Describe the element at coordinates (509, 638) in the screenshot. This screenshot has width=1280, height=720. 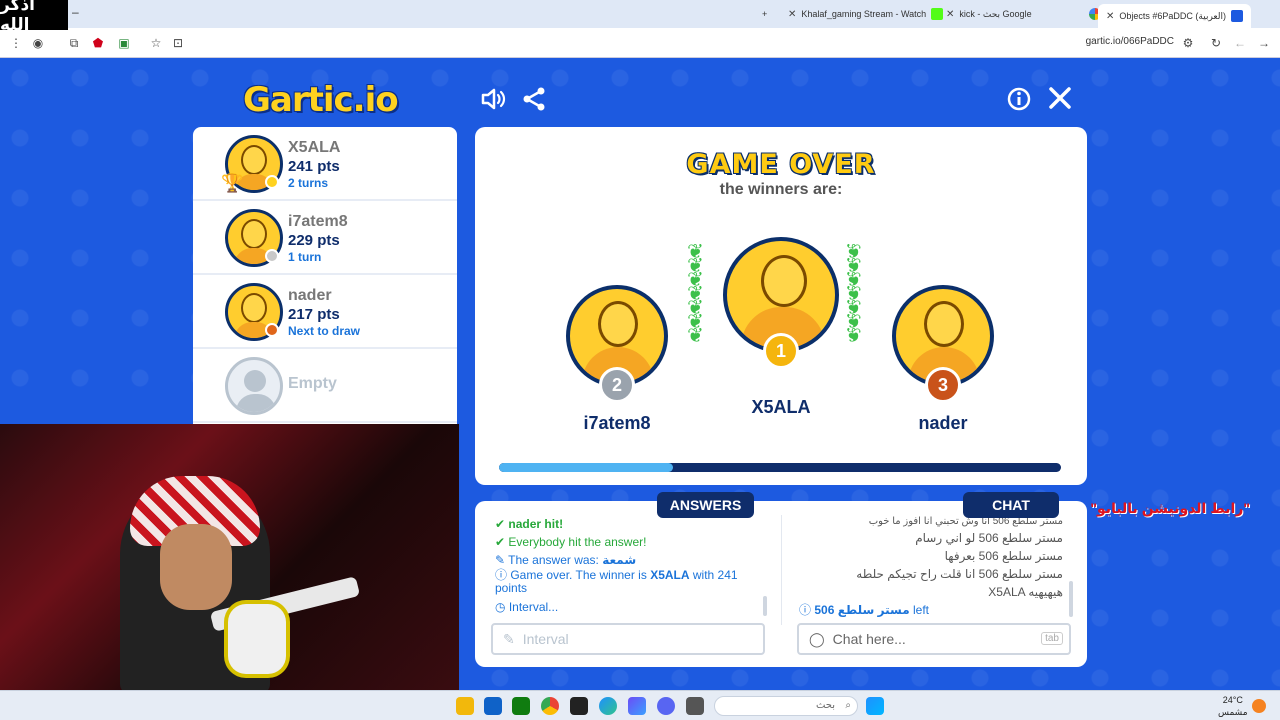
I see `pencil-icon: ✎` at that location.